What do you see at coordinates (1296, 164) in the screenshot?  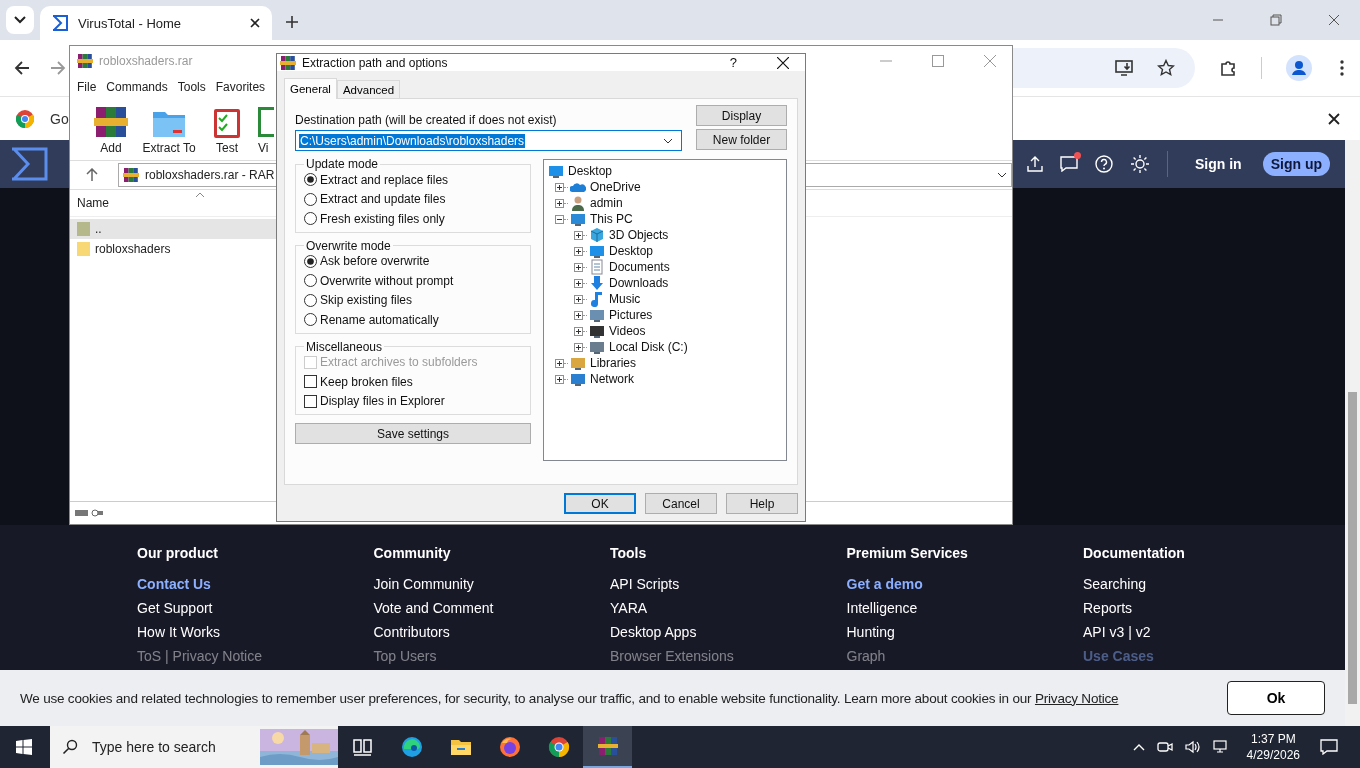 I see `sign-up-button: Sign up` at bounding box center [1296, 164].